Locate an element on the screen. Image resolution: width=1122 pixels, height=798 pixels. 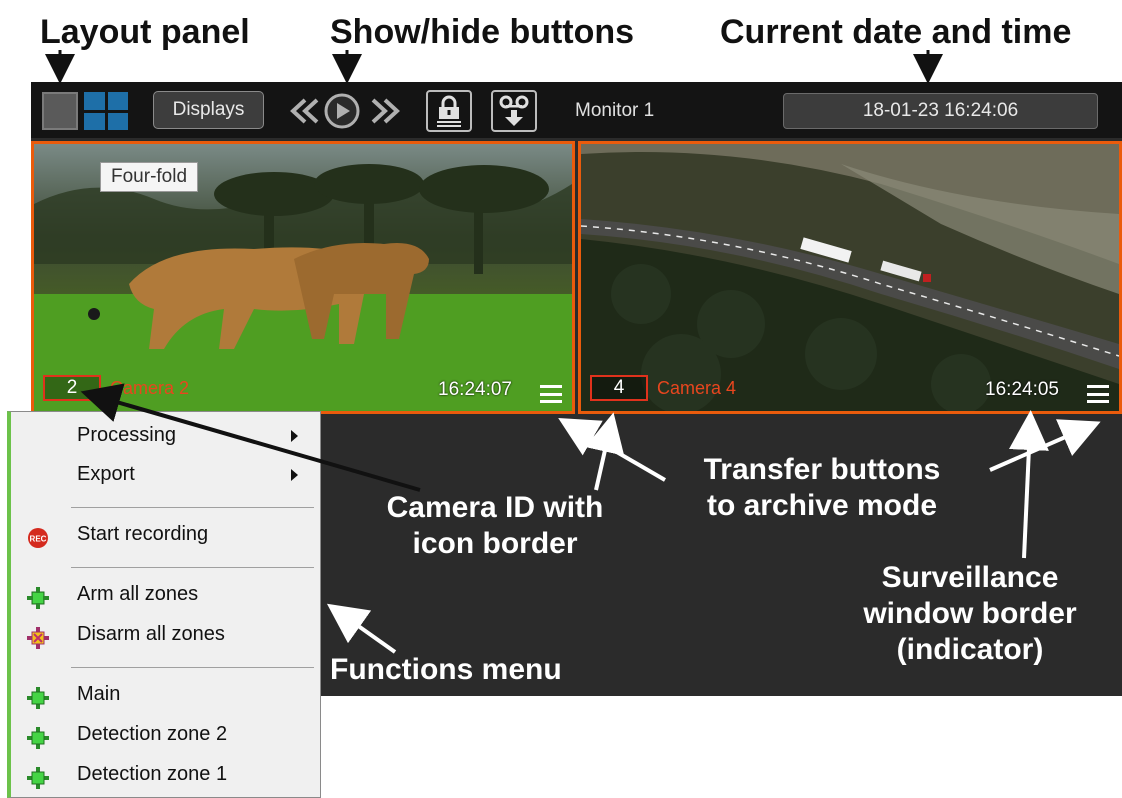
menu-item-export: Export is located at coordinates (106, 474).